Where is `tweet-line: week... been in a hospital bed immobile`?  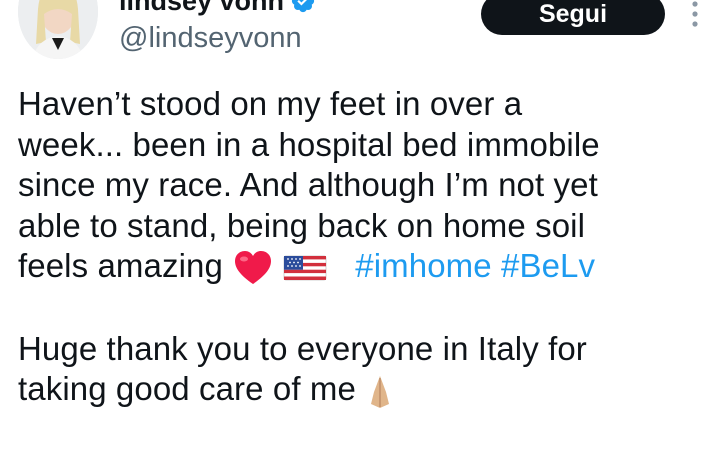 tweet-line: week... been in a hospital bed immobile is located at coordinates (309, 144).